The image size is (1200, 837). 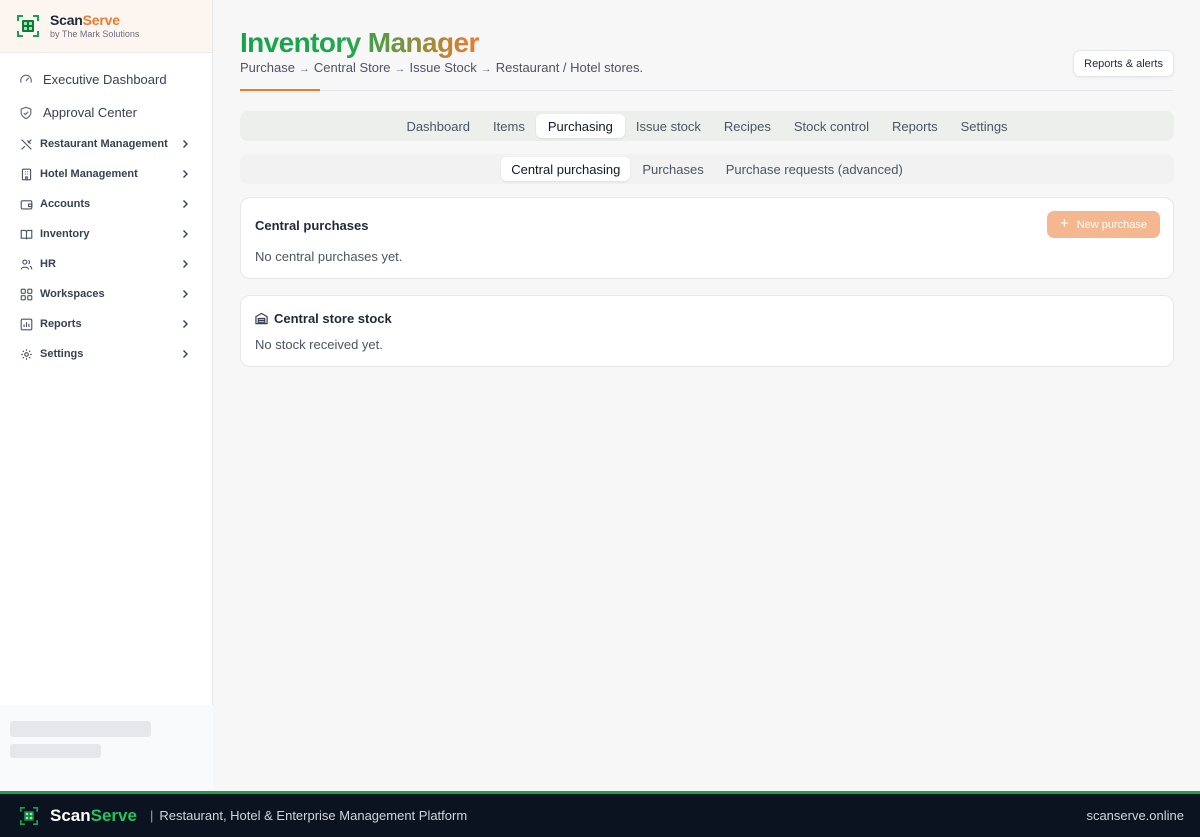 I want to click on book-icon, so click(x=26, y=234).